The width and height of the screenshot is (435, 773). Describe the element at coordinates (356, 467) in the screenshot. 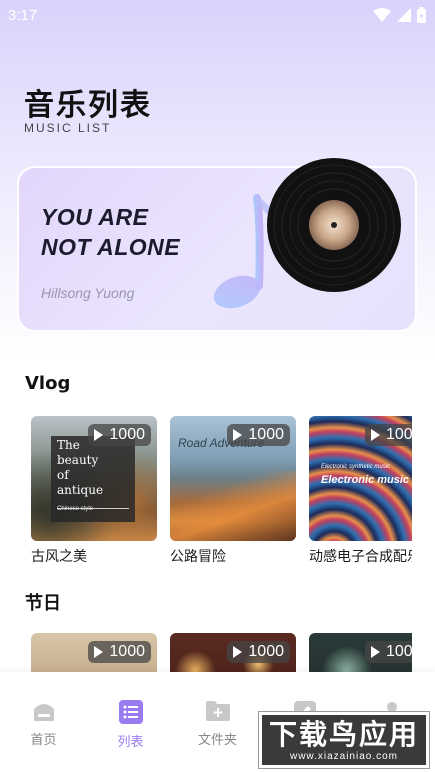

I see `cover-small-text: Electronic synthetic music` at that location.